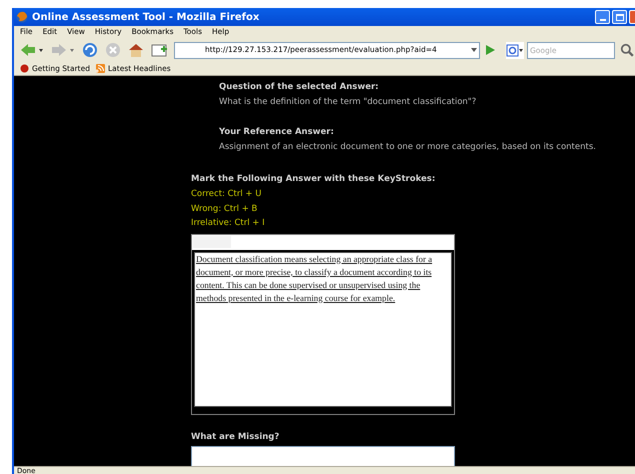 This screenshot has height=474, width=635. I want to click on minimize-button, so click(602, 17).